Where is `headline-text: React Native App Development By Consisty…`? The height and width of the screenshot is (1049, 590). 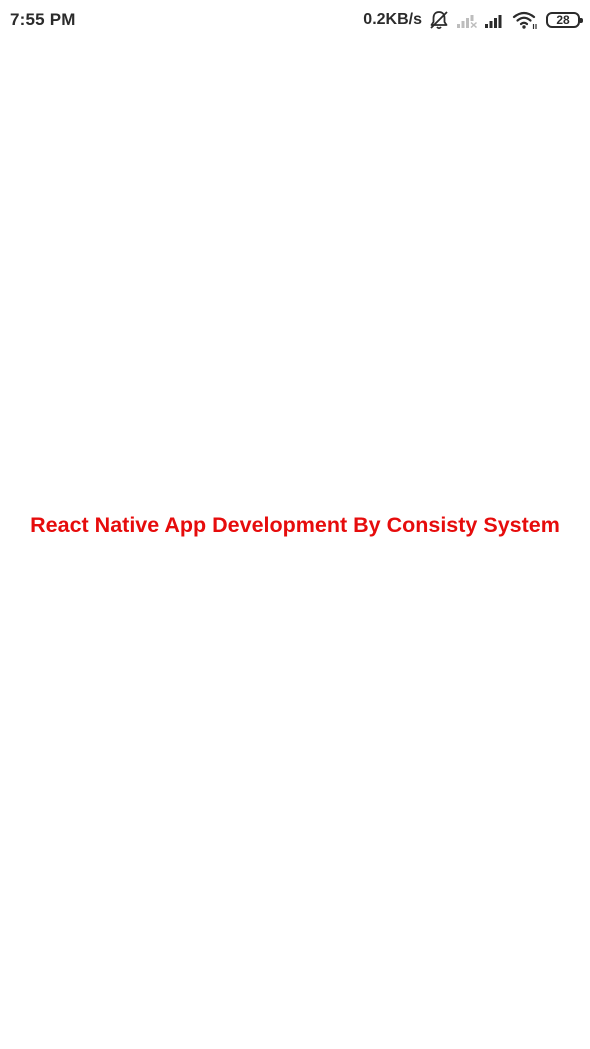 headline-text: React Native App Development By Consisty… is located at coordinates (295, 525).